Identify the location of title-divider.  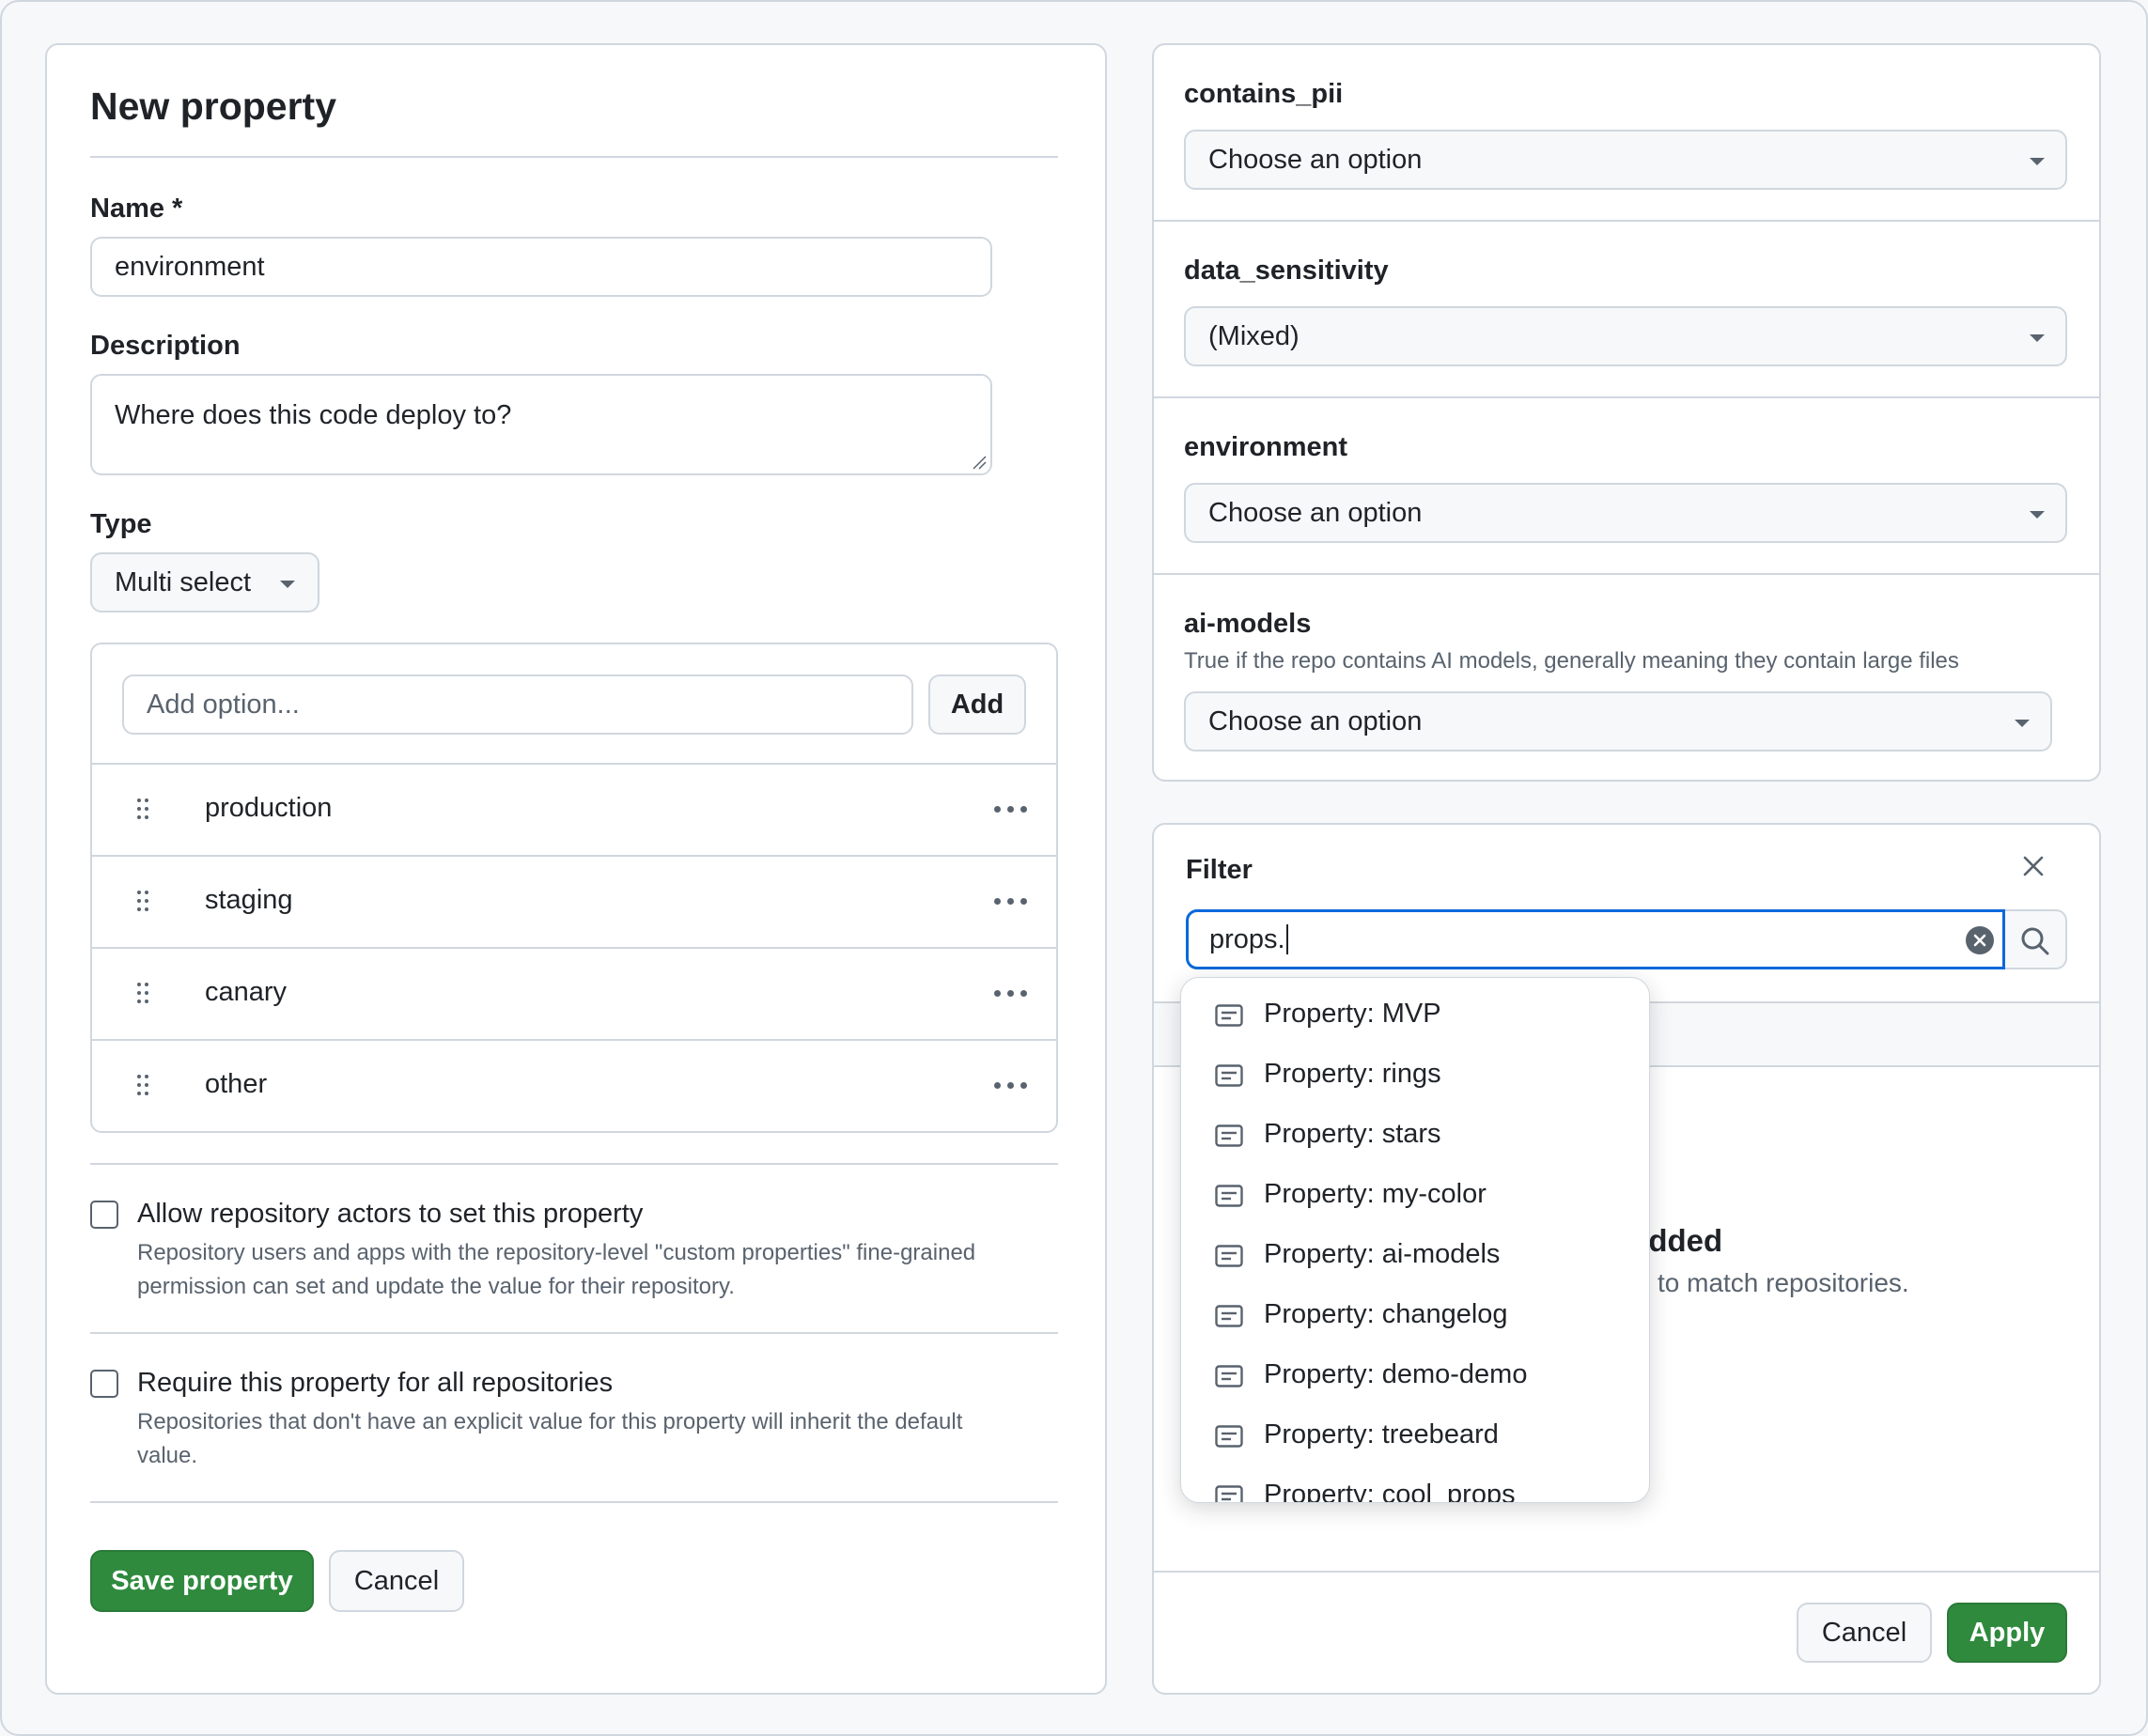
(574, 157).